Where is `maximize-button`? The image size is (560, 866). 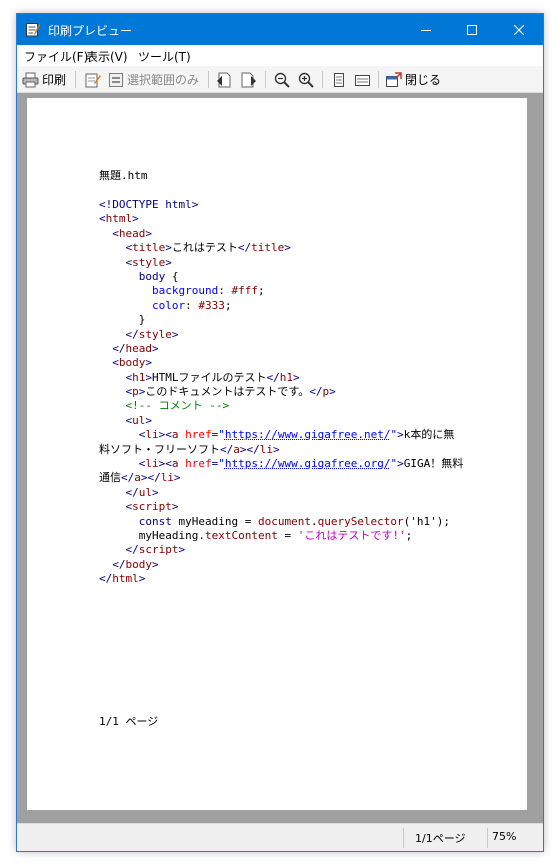
maximize-button is located at coordinates (472, 29).